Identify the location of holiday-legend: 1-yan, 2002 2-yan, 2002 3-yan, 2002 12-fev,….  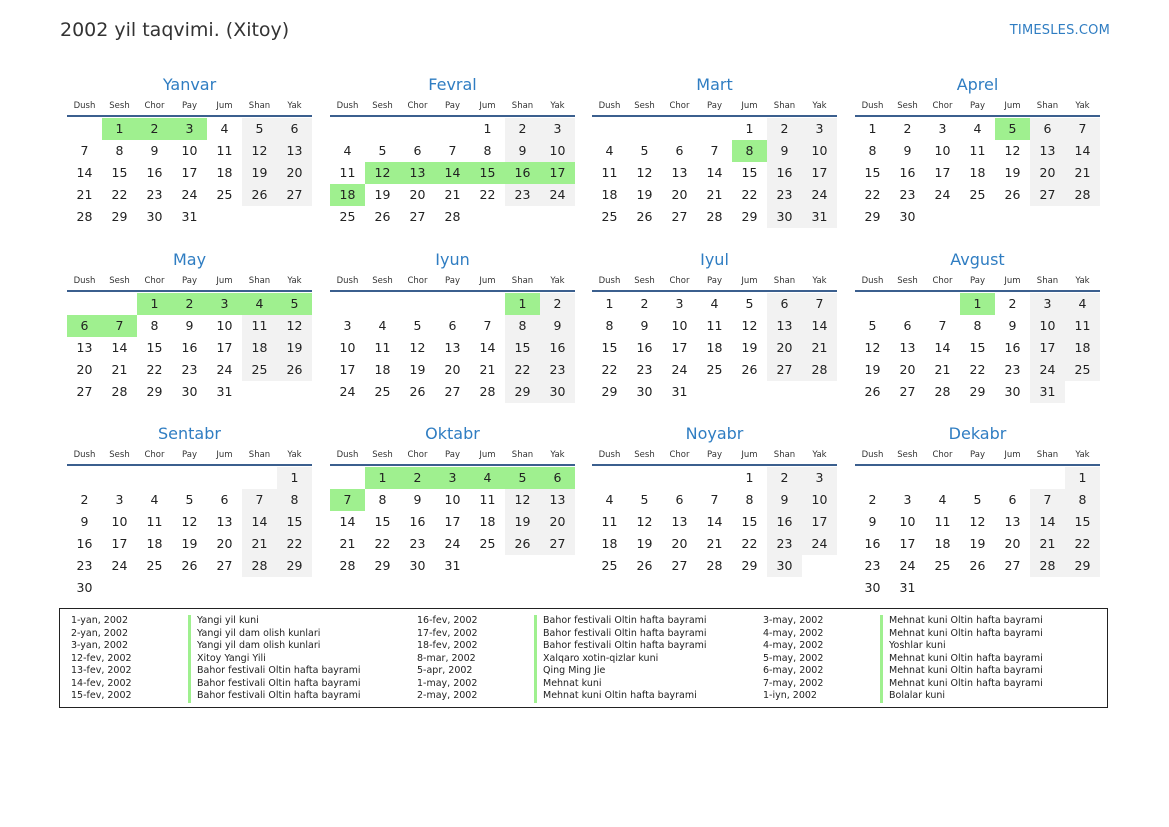
(583, 658).